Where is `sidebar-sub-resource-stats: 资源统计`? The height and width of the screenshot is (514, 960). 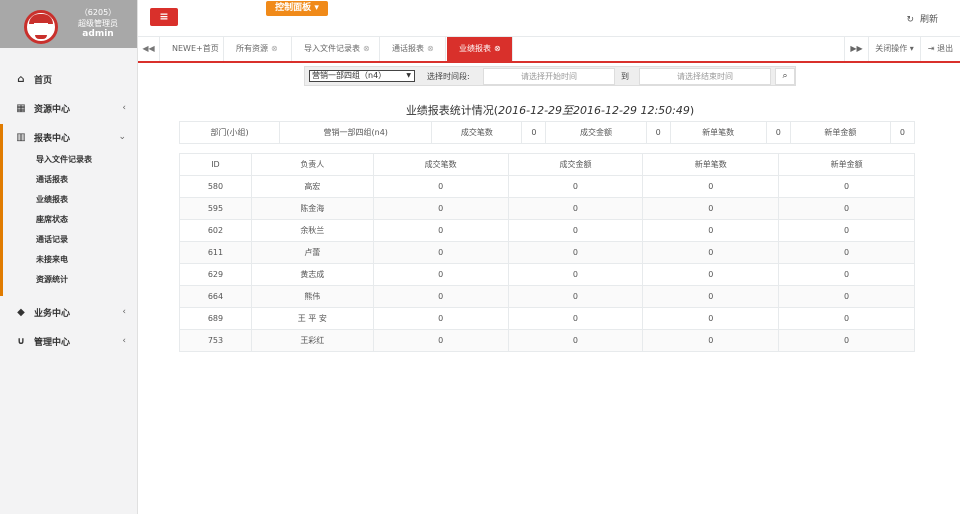
sidebar-sub-resource-stats: 资源统计 is located at coordinates (52, 280).